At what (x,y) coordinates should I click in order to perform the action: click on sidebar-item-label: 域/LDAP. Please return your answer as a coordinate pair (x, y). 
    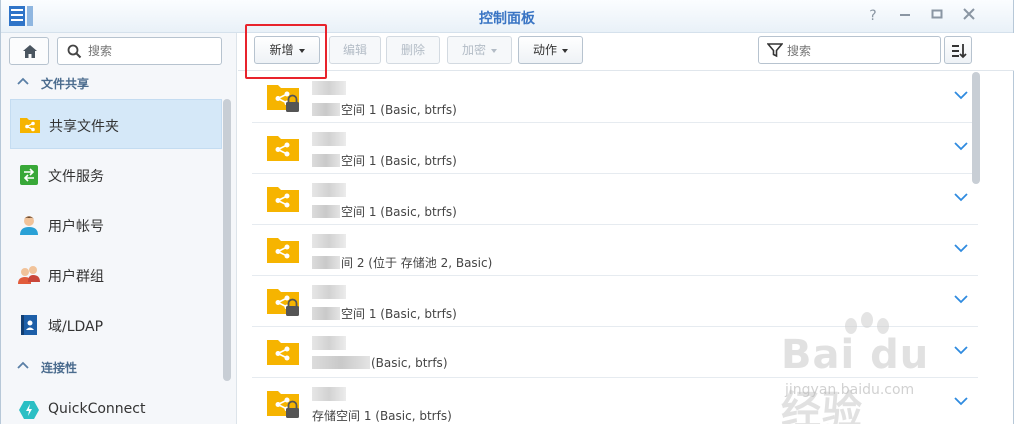
    Looking at the image, I should click on (76, 327).